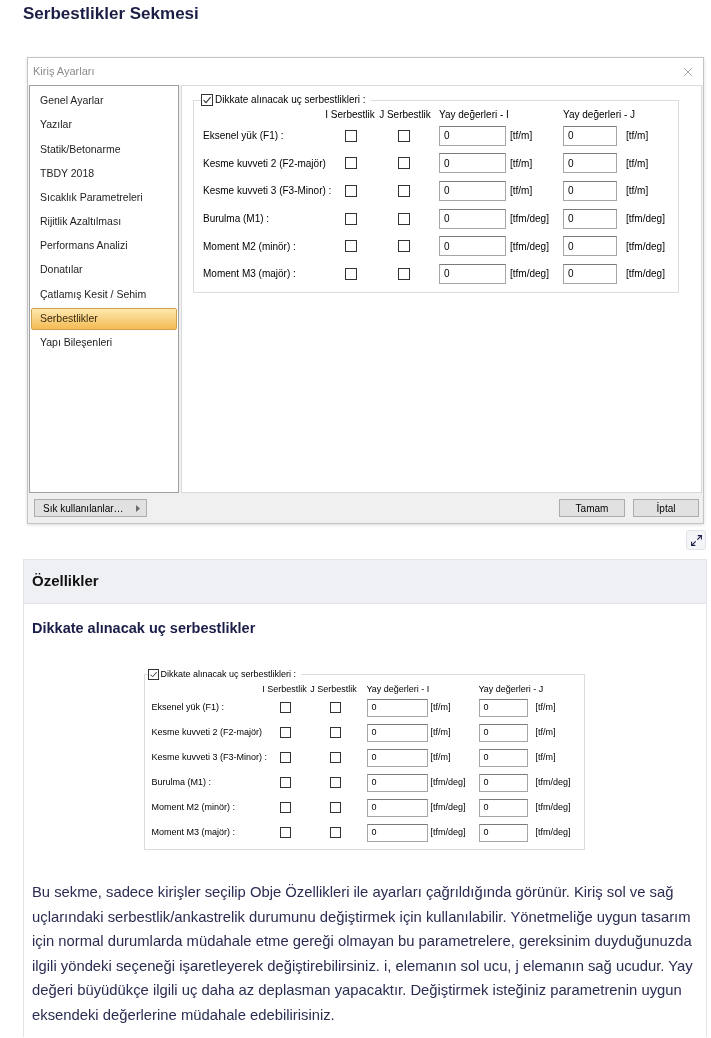 Image resolution: width=711 pixels, height=1038 pixels. I want to click on sidebar-item: Çatlamış Kesit / Sehim, so click(104, 294).